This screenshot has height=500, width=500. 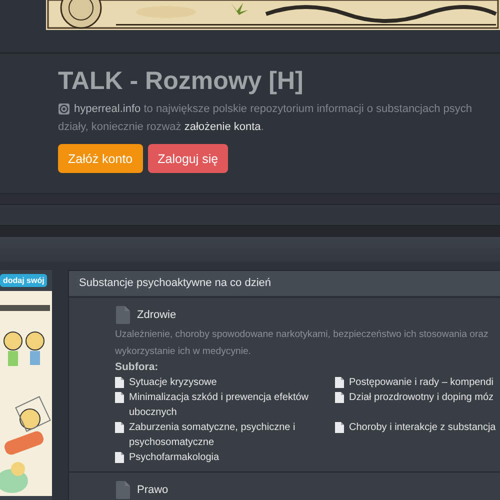 I want to click on forum-description: Uzależnienie, choroby spowodowane narkotykami, bezpieczeństwo ich stosowania oraz, so click(x=302, y=335).